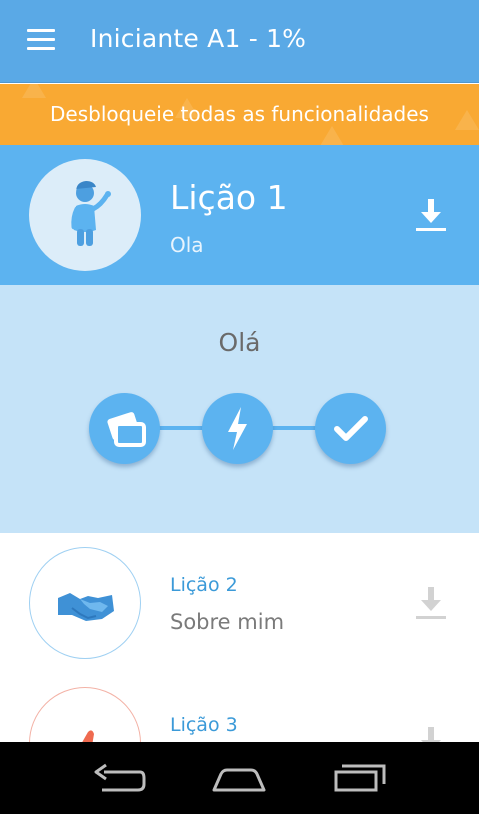  What do you see at coordinates (204, 585) in the screenshot?
I see `lesson-title: Lição 2` at bounding box center [204, 585].